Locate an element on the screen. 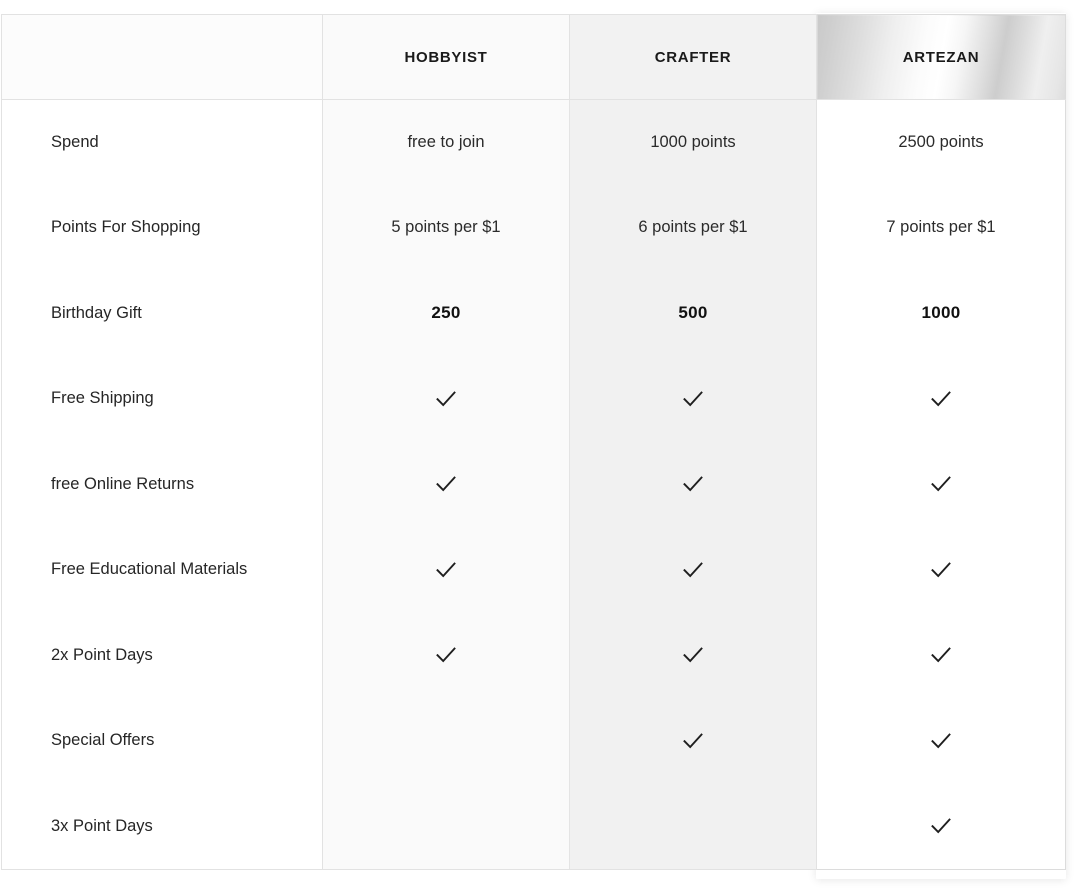  feature-label: Birthday Gift is located at coordinates (162, 313).